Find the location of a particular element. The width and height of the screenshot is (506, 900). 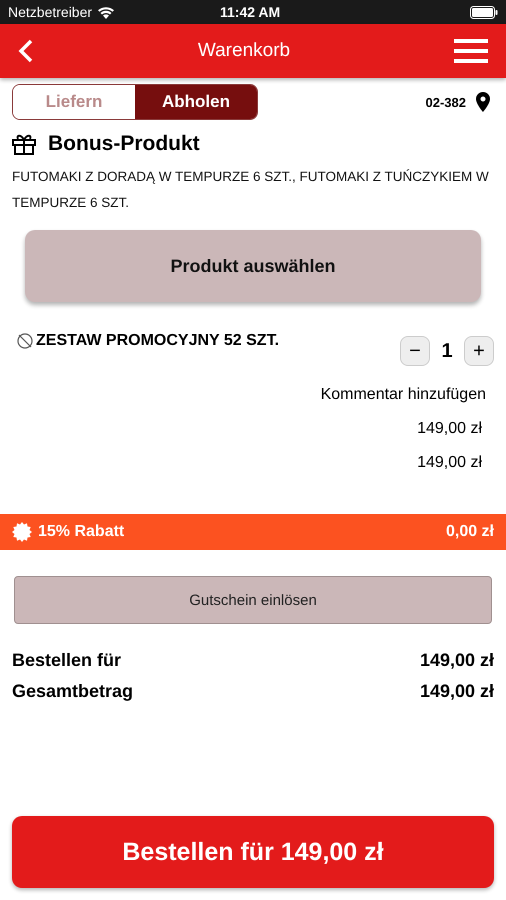

quantity: 1 is located at coordinates (447, 351).